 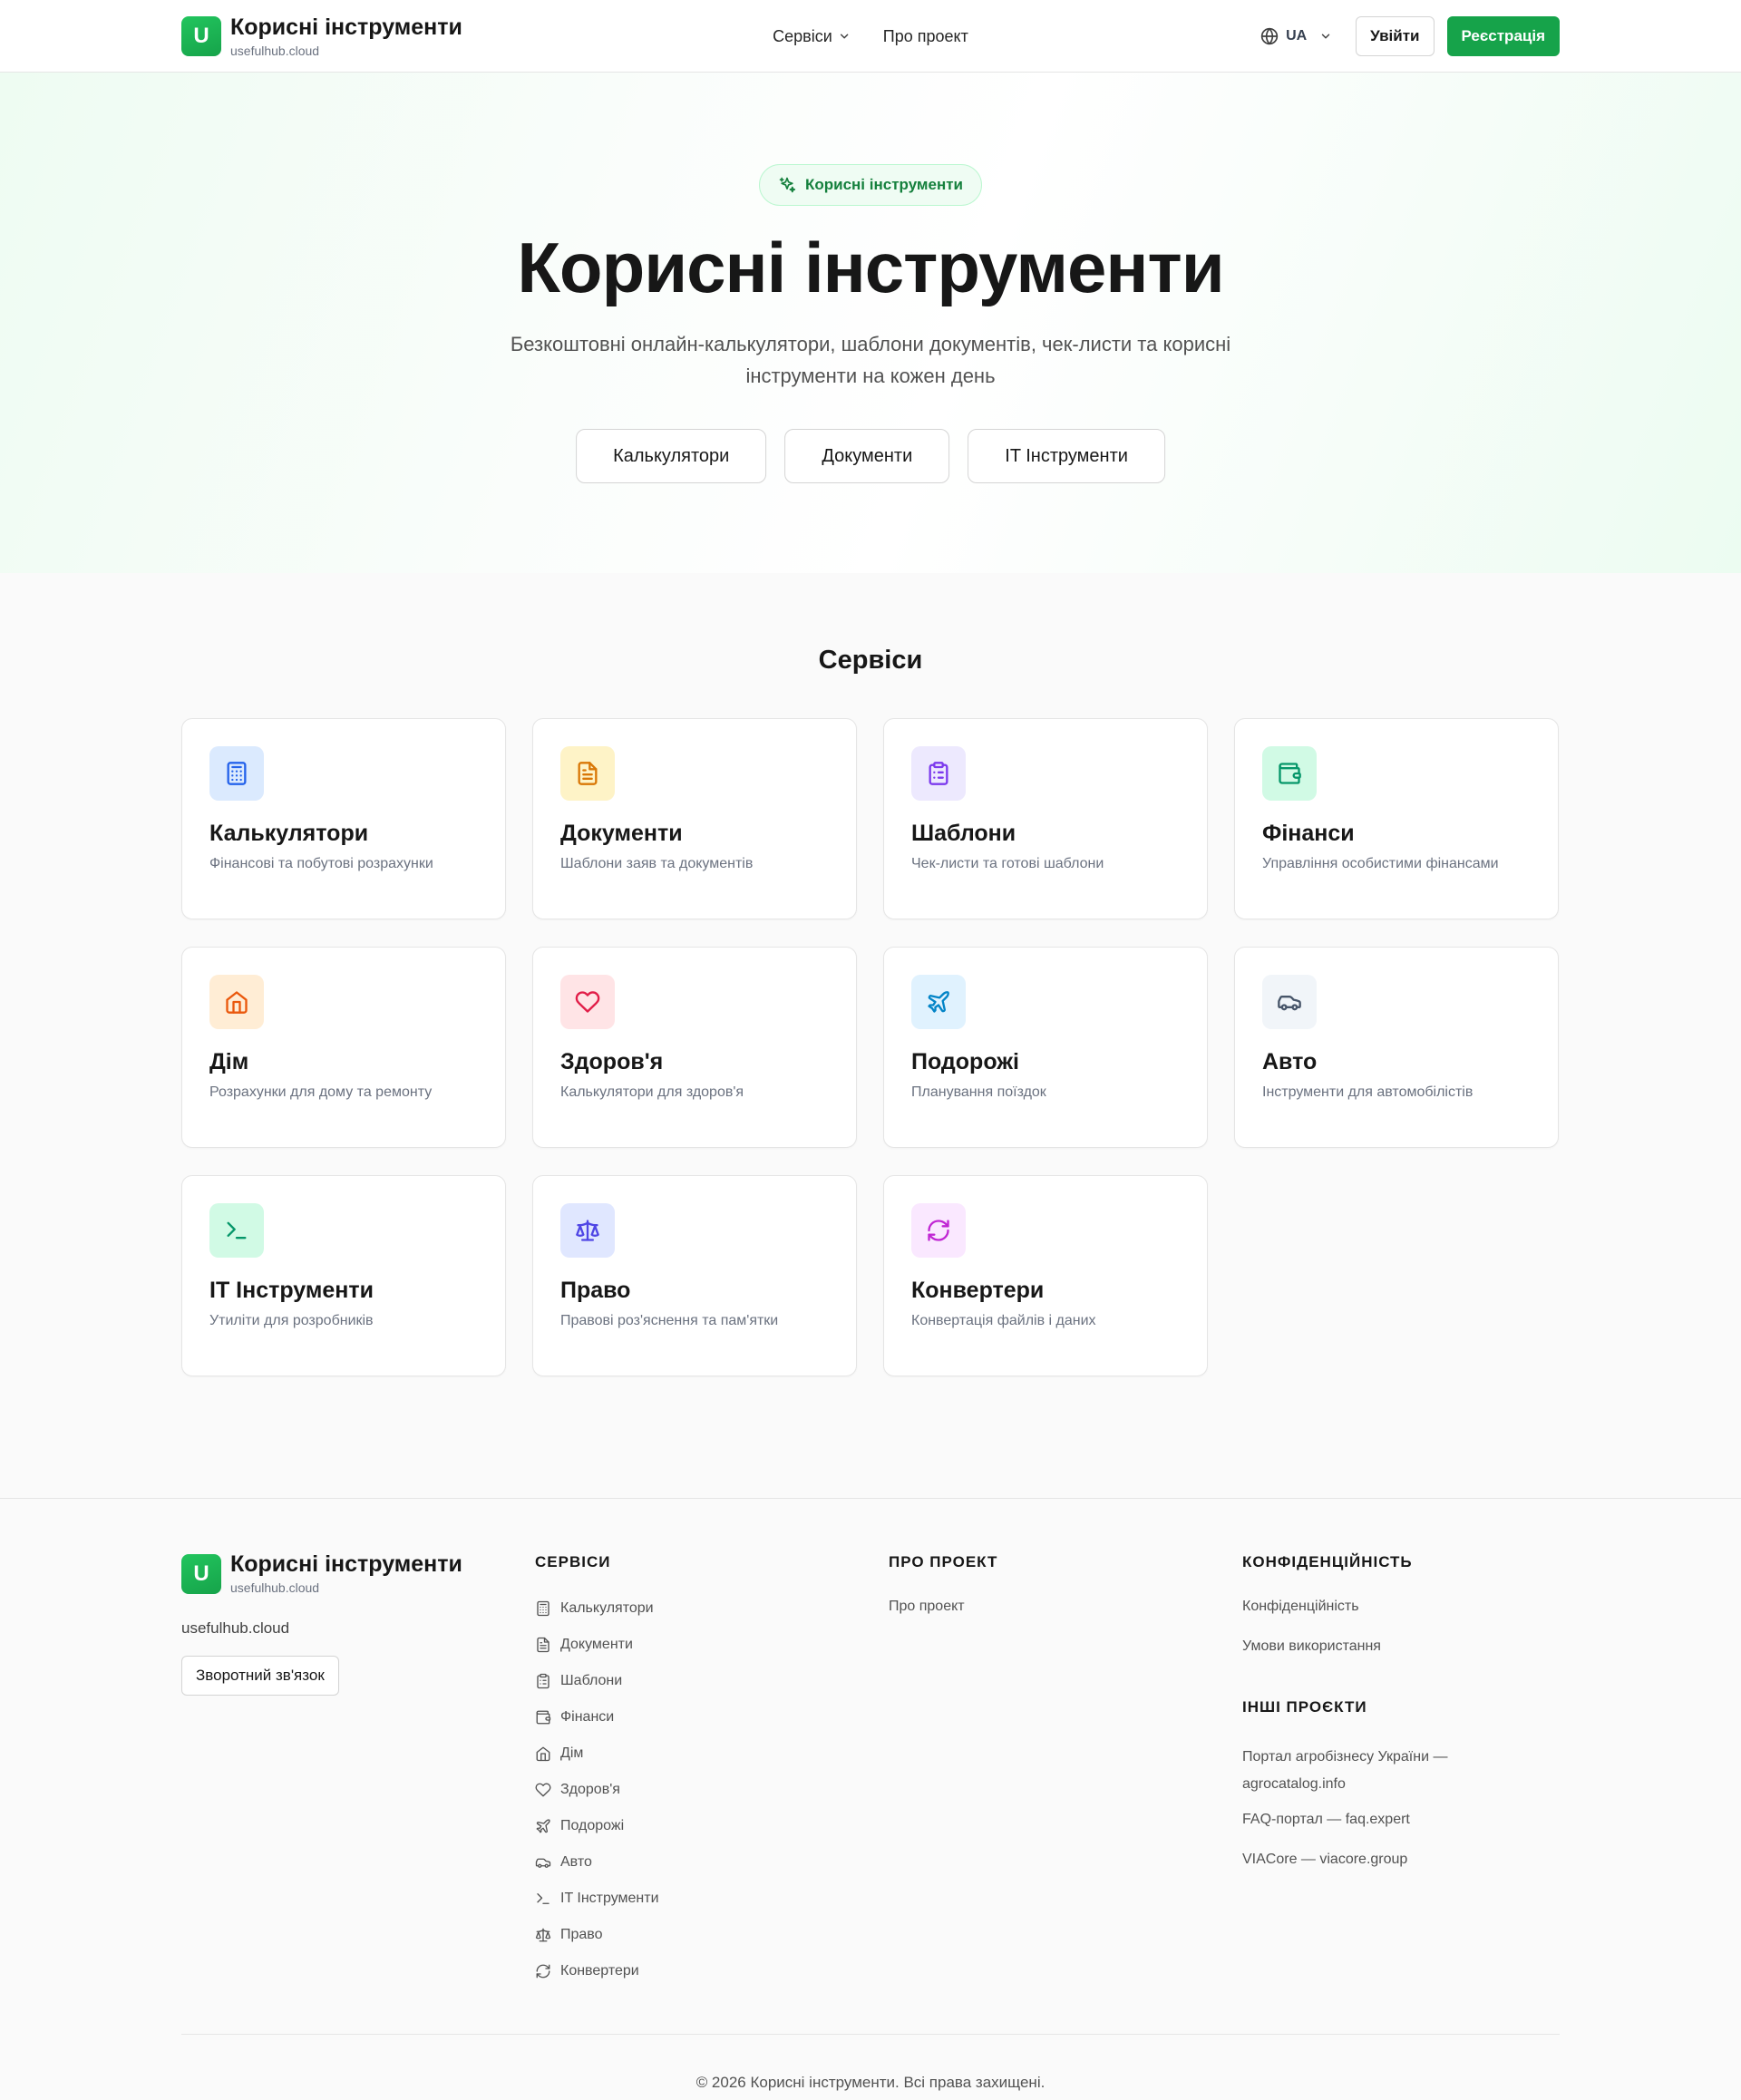 What do you see at coordinates (694, 1275) in the screenshot?
I see `service-card: Право Правові роз'яснення та пам'ятки` at bounding box center [694, 1275].